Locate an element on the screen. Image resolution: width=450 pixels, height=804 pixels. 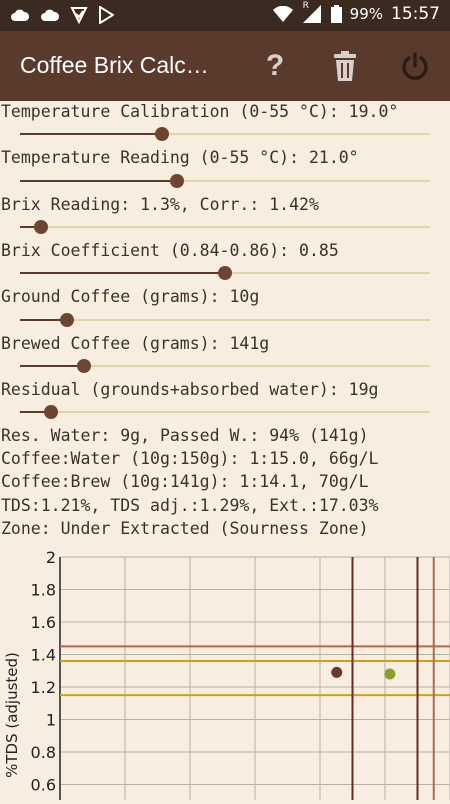
status-bar: R 99% 15:57 is located at coordinates (225, 15).